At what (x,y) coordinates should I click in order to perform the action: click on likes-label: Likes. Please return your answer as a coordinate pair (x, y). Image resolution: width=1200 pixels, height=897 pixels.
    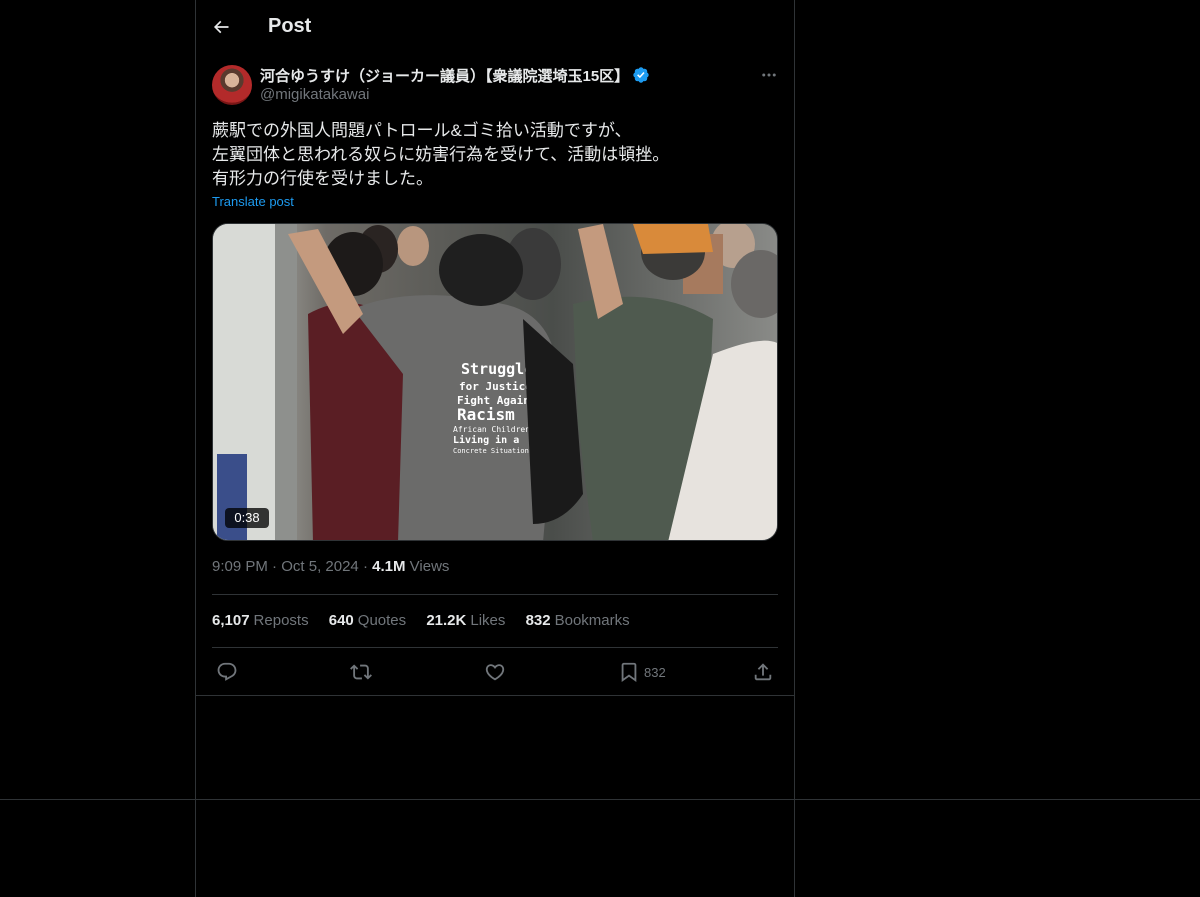
    Looking at the image, I should click on (488, 620).